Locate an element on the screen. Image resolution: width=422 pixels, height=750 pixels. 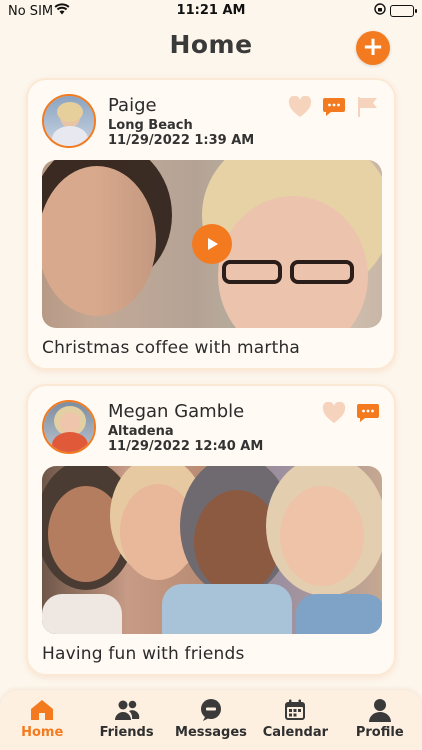
friends-icon is located at coordinates (127, 710).